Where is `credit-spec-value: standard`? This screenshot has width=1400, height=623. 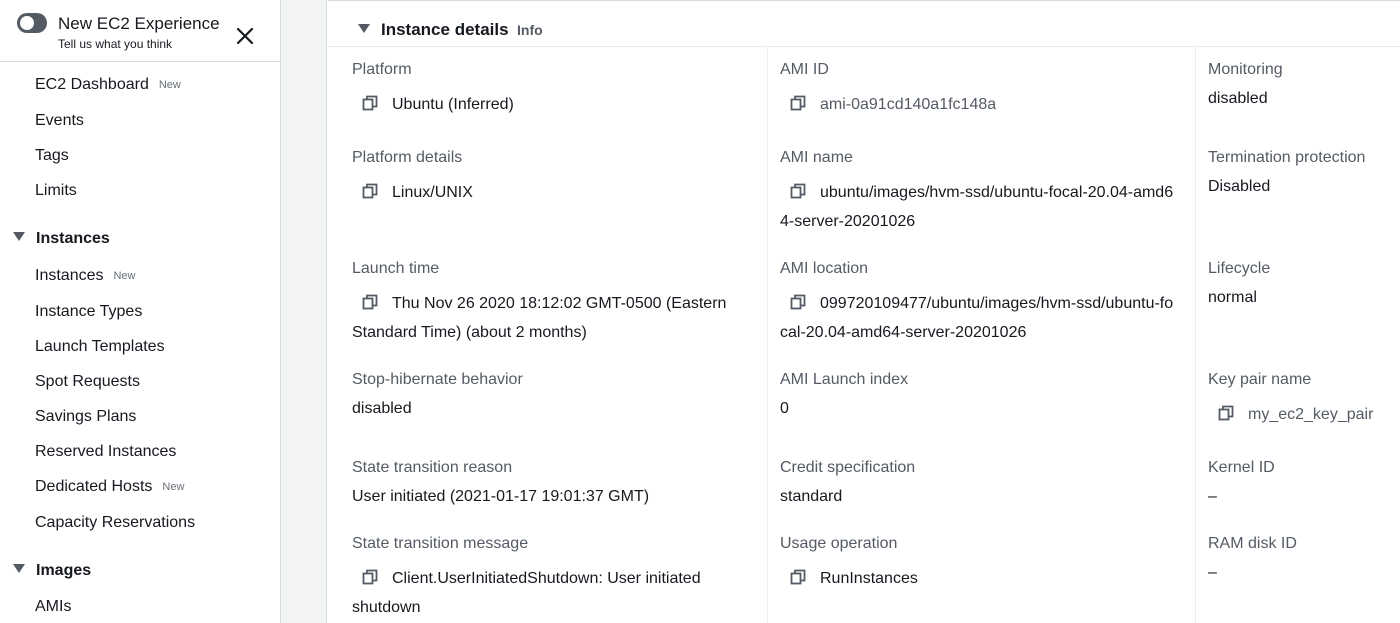 credit-spec-value: standard is located at coordinates (811, 496).